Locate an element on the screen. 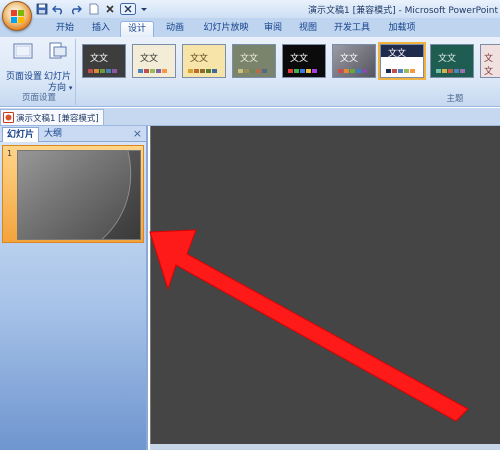 The image size is (500, 450). theme-gray-gradient: 文文 is located at coordinates (354, 61).